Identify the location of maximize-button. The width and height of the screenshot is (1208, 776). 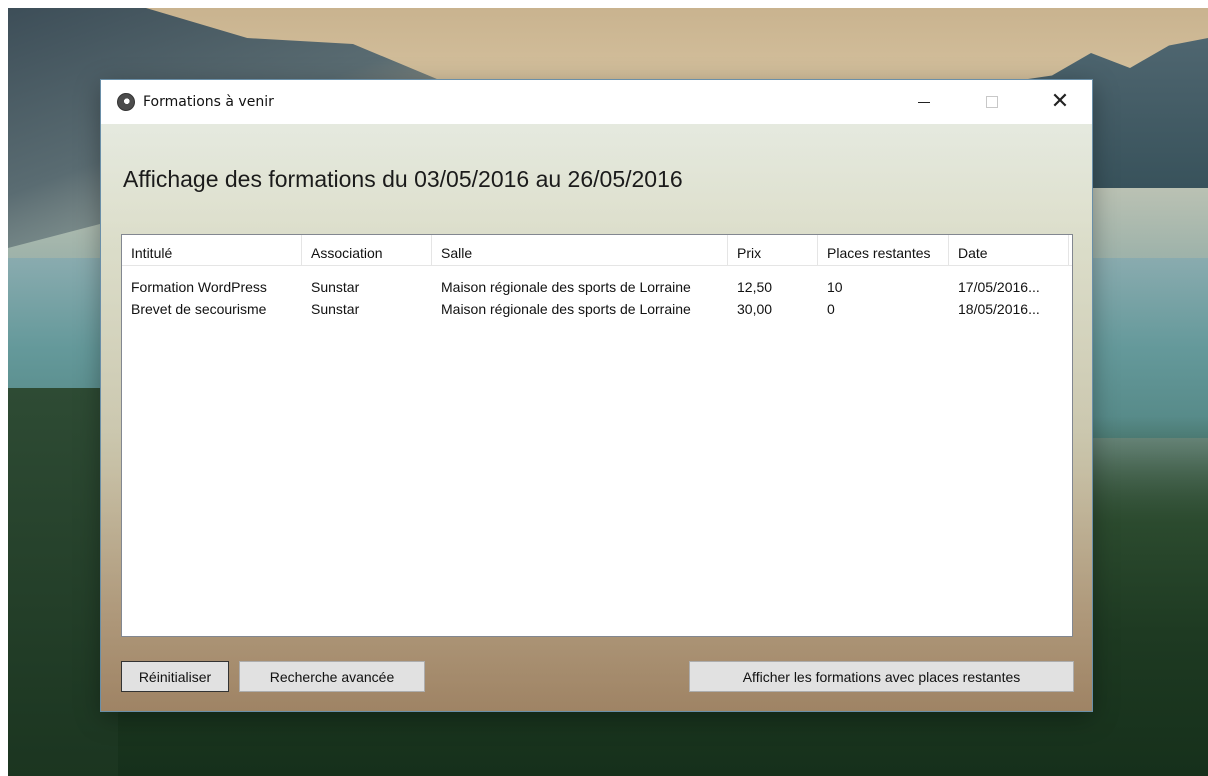
(992, 102).